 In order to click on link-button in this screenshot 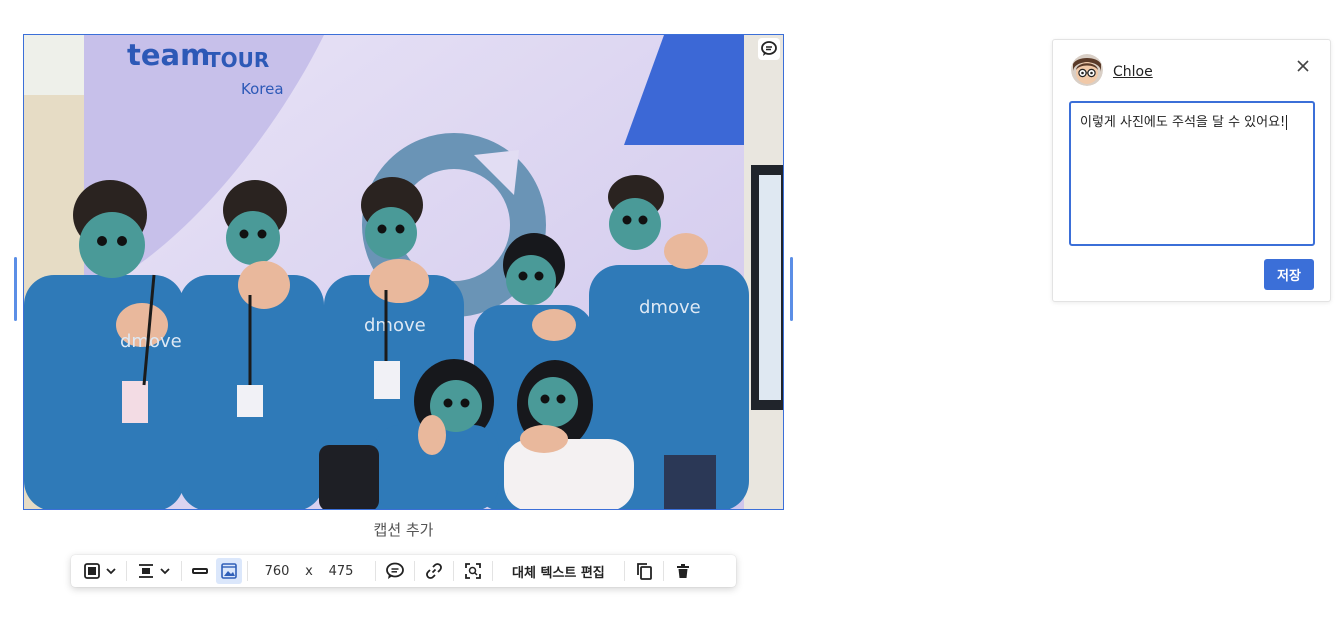, I will do `click(434, 571)`.